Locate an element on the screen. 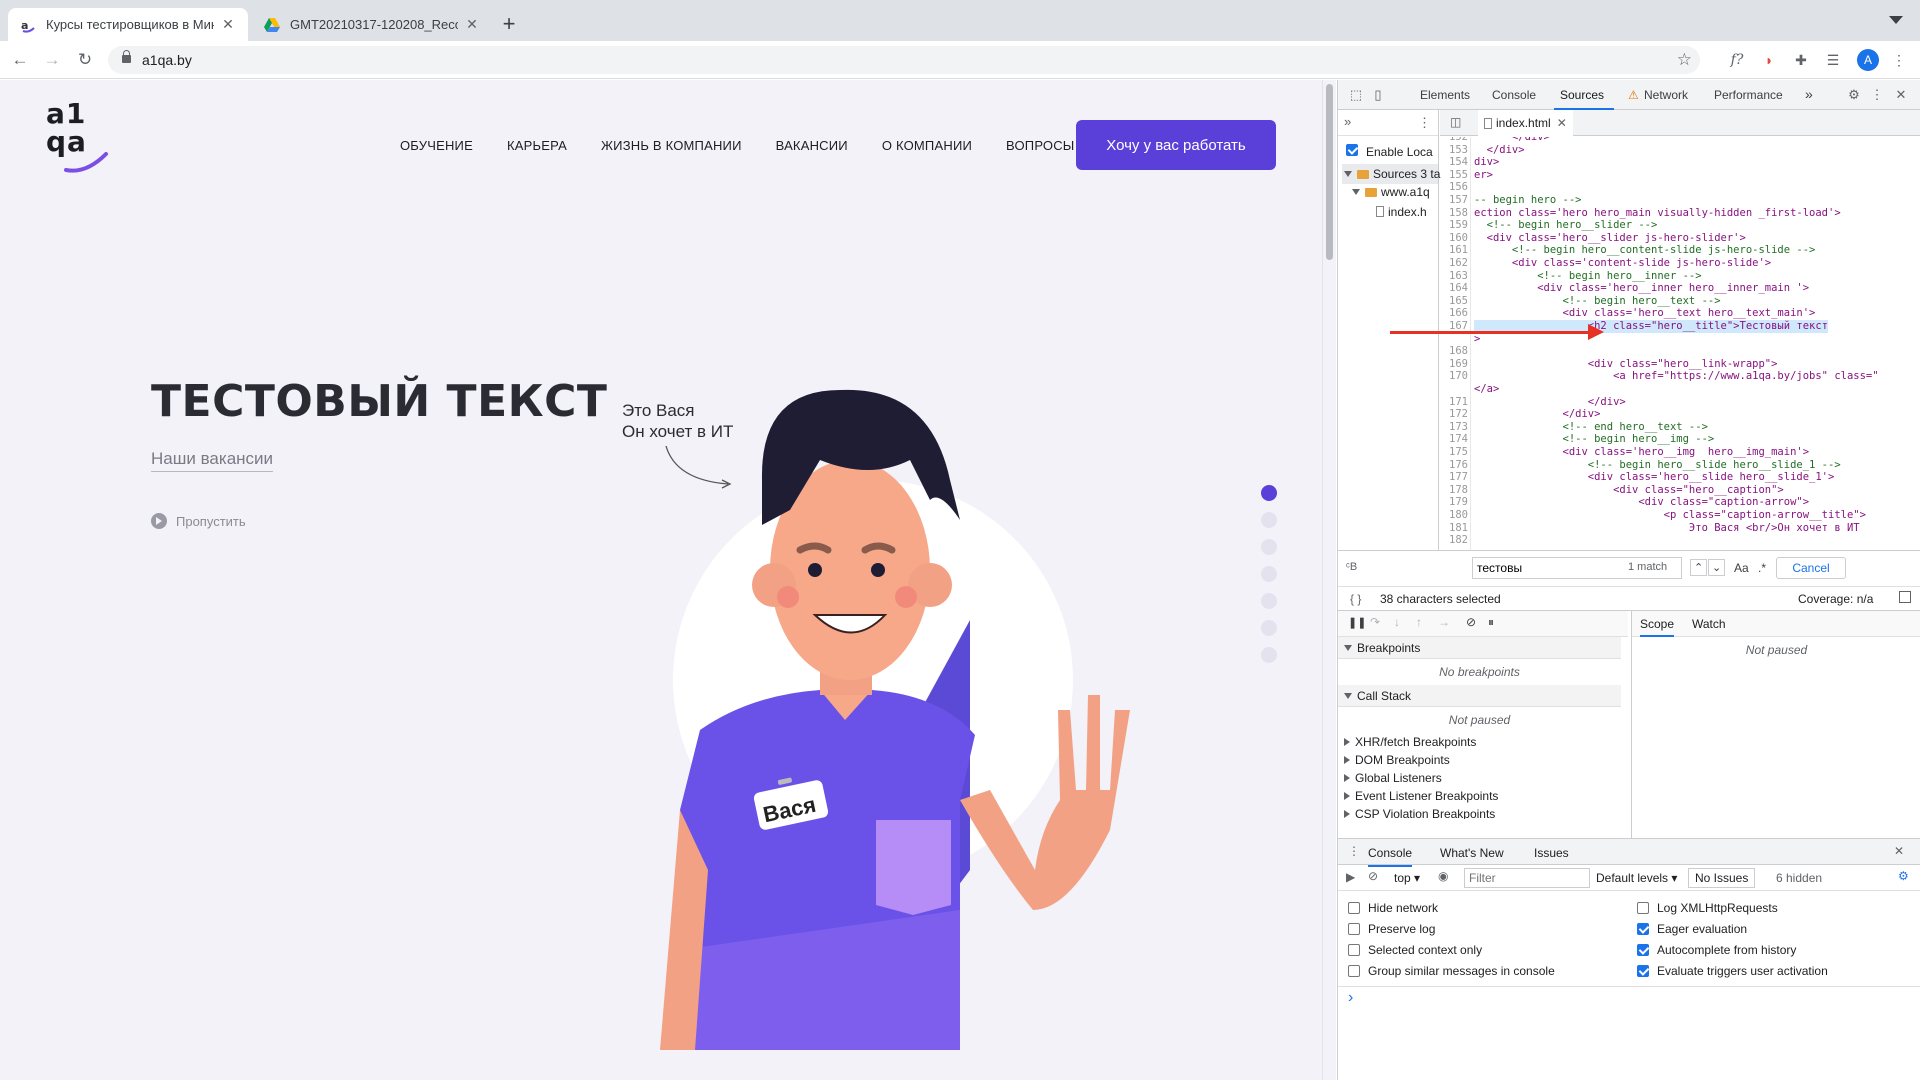 The image size is (1920, 1080). device-toolbar-icon: ▯ is located at coordinates (1378, 95).